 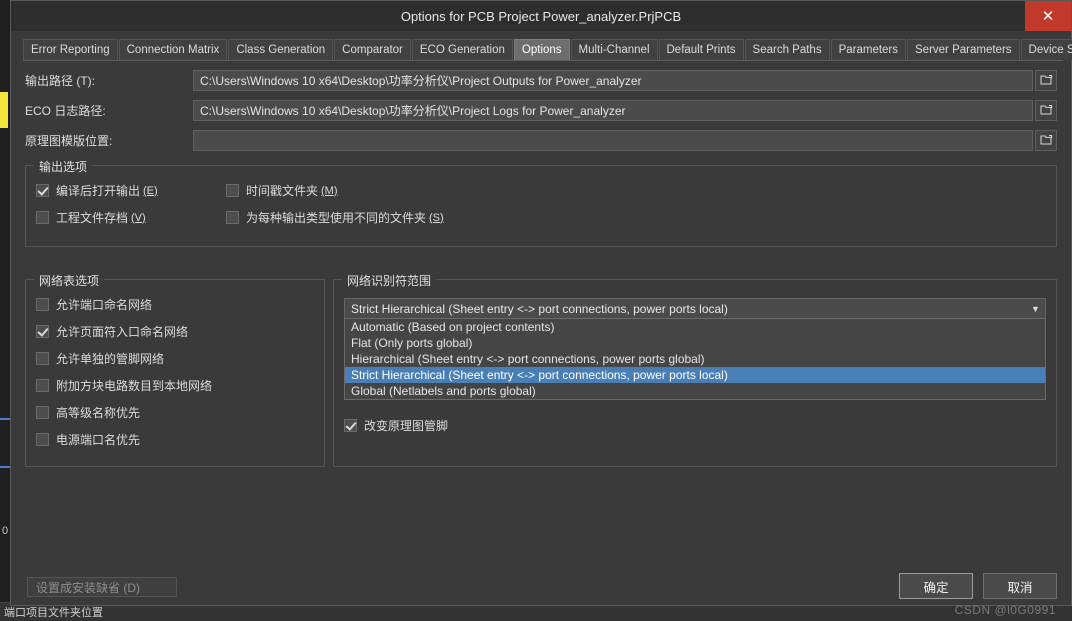 I want to click on checkbox-separate-folder-per-output-type-mnemonic: (S), so click(x=436, y=217).